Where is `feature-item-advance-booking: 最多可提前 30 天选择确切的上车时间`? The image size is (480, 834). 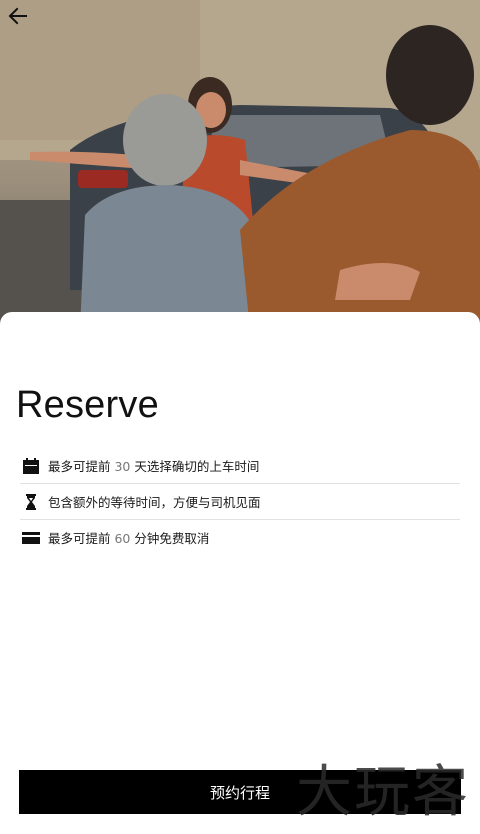
feature-item-advance-booking: 最多可提前 30 天选择确切的上车时间 is located at coordinates (240, 466).